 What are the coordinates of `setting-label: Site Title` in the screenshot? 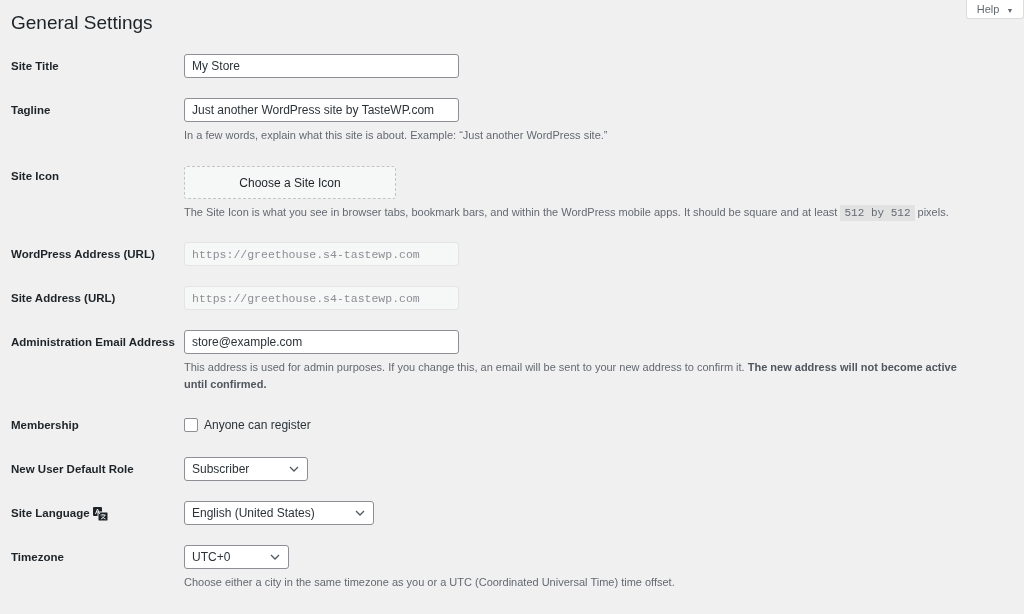 It's located at (35, 66).